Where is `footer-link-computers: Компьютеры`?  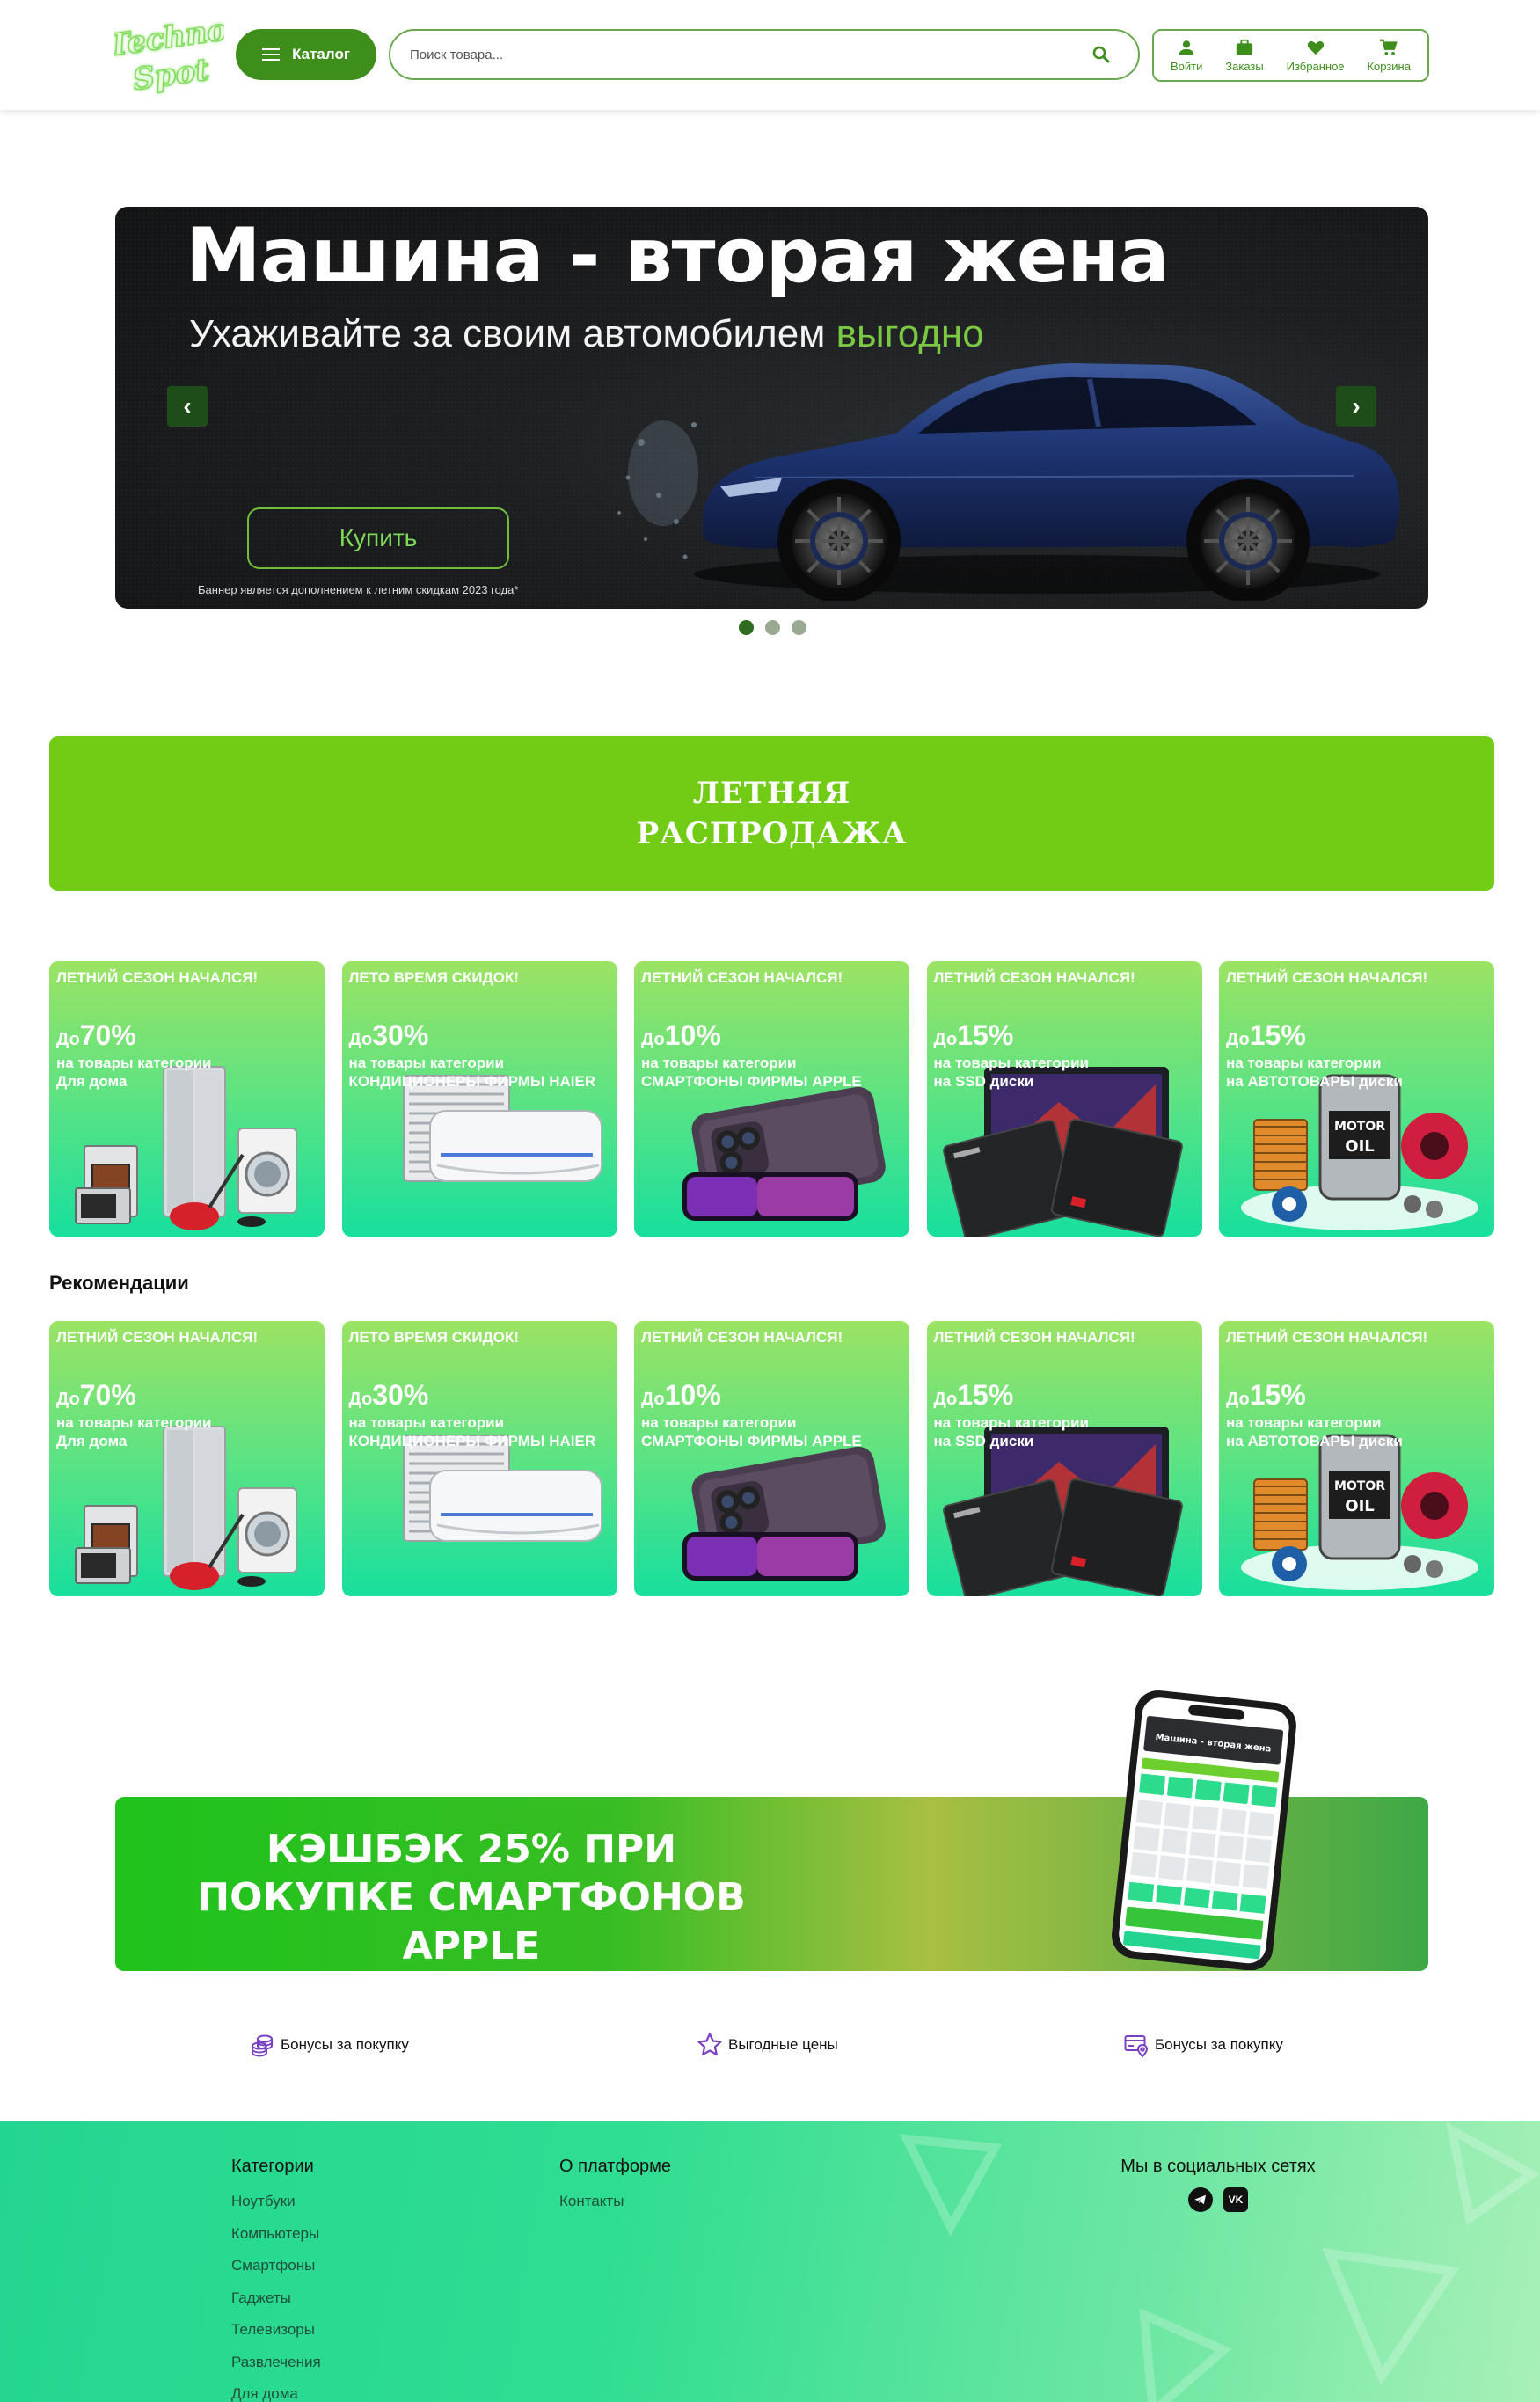
footer-link-computers: Компьютеры is located at coordinates (276, 2234).